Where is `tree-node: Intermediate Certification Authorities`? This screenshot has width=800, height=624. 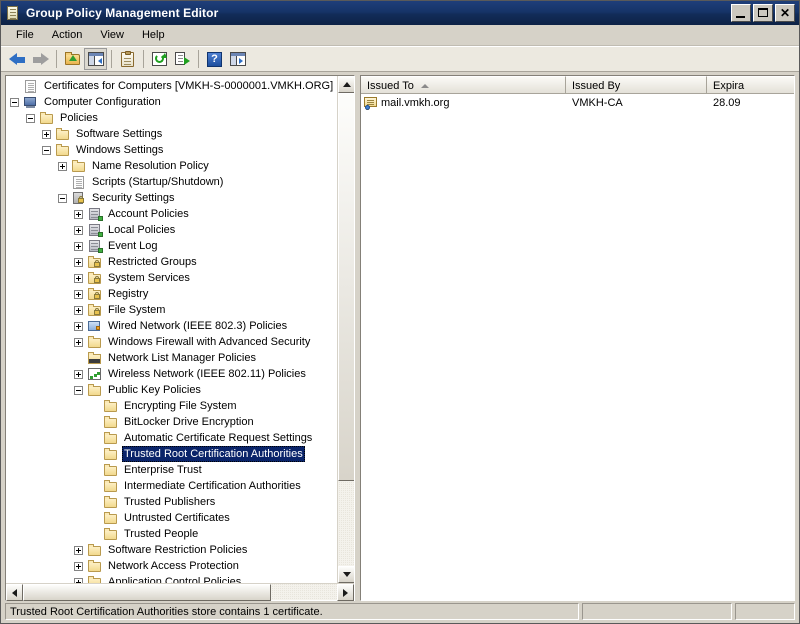 tree-node: Intermediate Certification Authorities is located at coordinates (171, 486).